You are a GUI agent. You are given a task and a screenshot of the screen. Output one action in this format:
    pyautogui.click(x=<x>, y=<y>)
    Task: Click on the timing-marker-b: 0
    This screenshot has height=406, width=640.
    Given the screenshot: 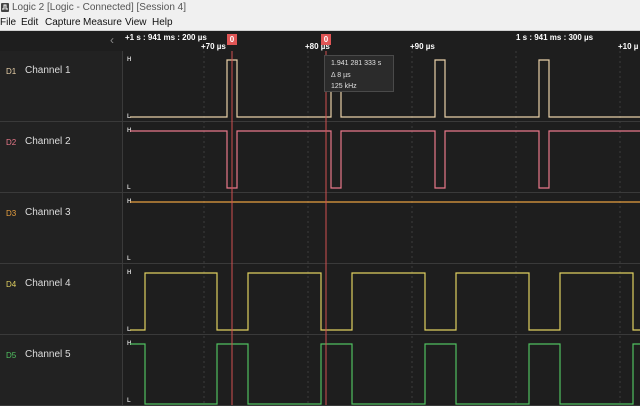 What is the action you would take?
    pyautogui.click(x=326, y=39)
    